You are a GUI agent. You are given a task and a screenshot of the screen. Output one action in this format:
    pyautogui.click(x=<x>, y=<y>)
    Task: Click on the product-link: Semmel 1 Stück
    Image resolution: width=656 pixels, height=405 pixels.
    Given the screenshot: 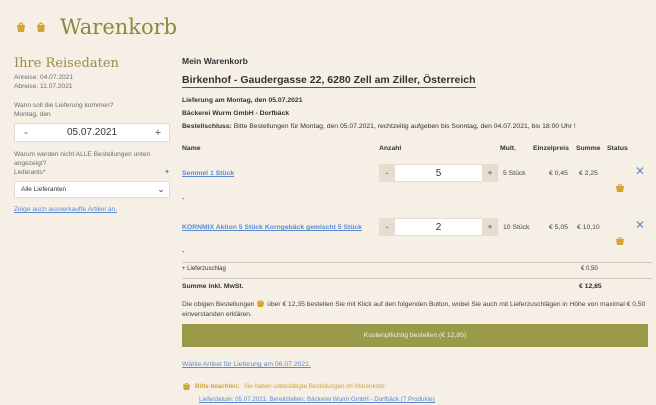 What is the action you would take?
    pyautogui.click(x=208, y=173)
    